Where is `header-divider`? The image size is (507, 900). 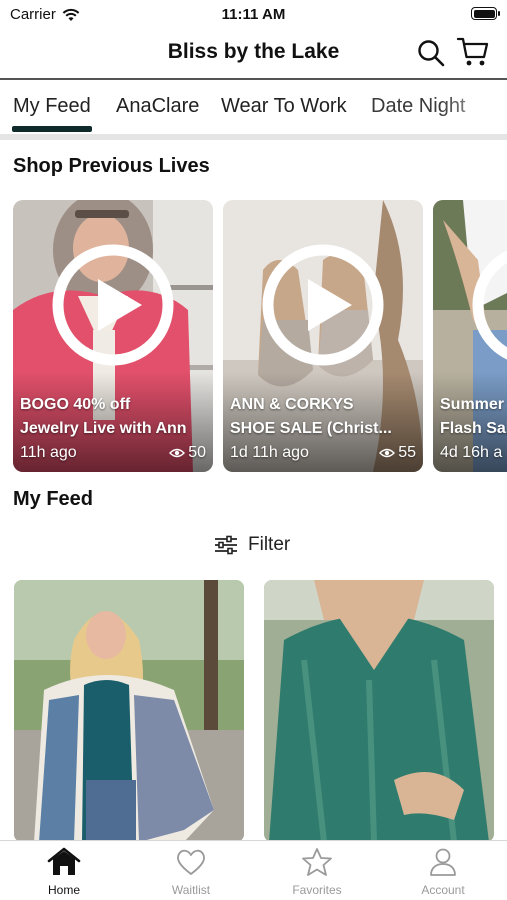 header-divider is located at coordinates (253, 79).